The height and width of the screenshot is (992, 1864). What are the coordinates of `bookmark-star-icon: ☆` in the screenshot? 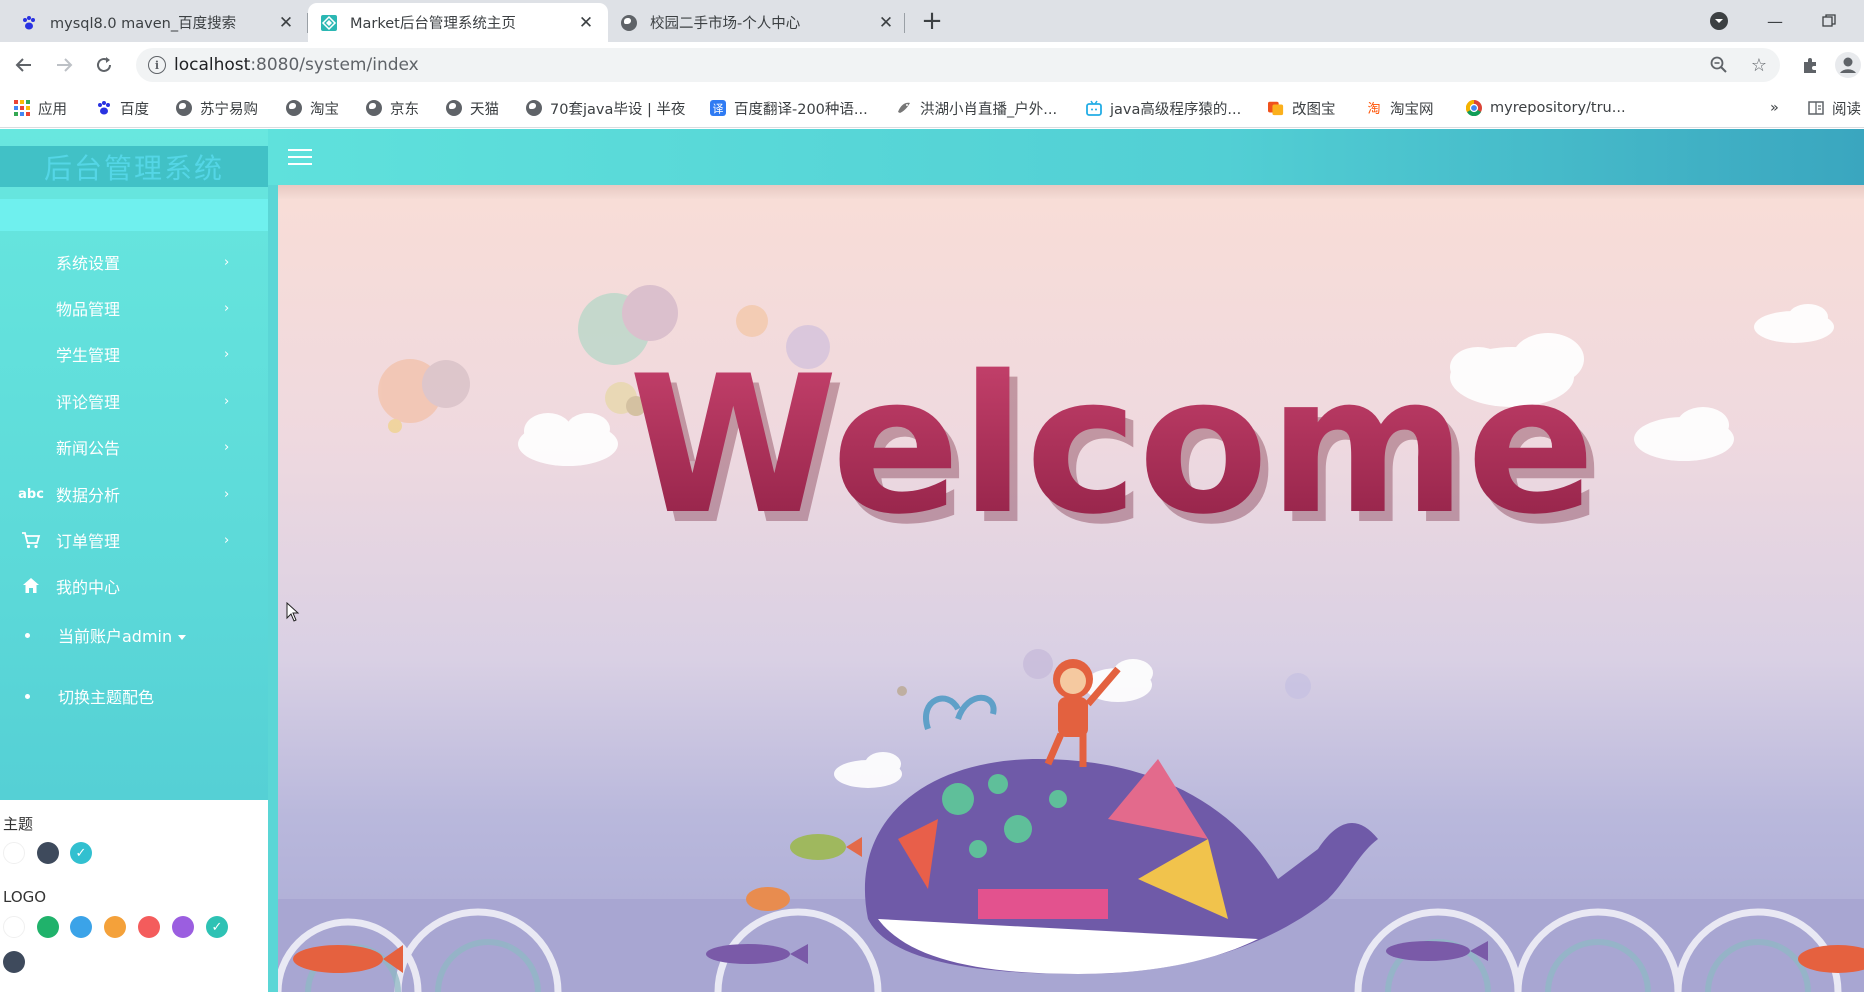 It's located at (1759, 65).